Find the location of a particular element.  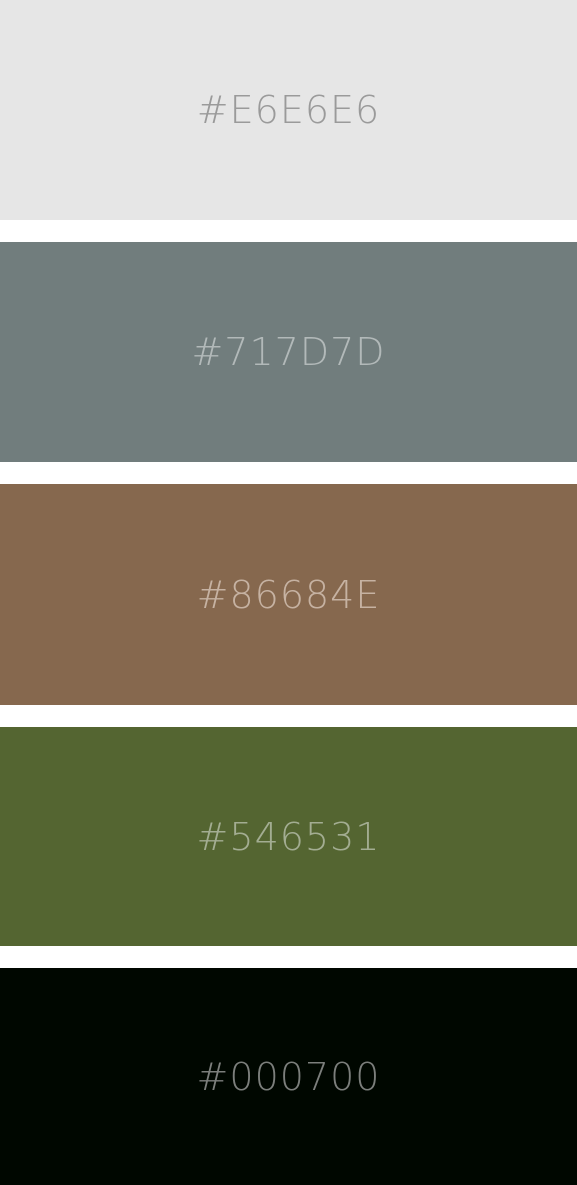

hex-code-label: #86684E is located at coordinates (288, 594).